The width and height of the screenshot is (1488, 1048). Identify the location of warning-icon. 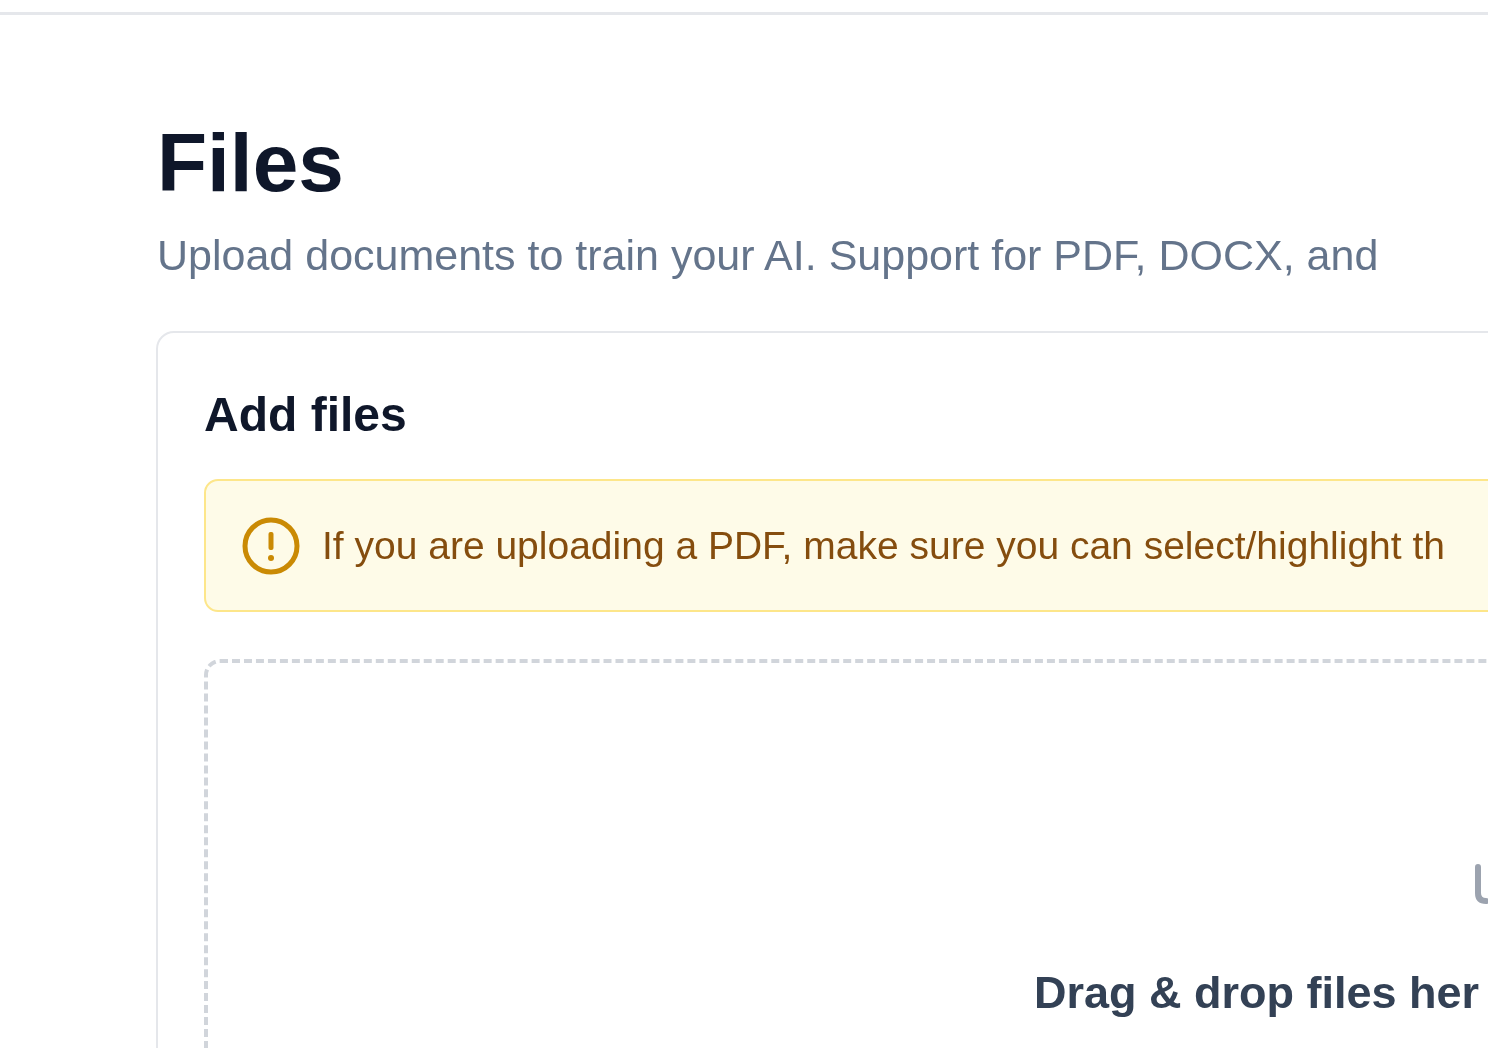
(271, 545).